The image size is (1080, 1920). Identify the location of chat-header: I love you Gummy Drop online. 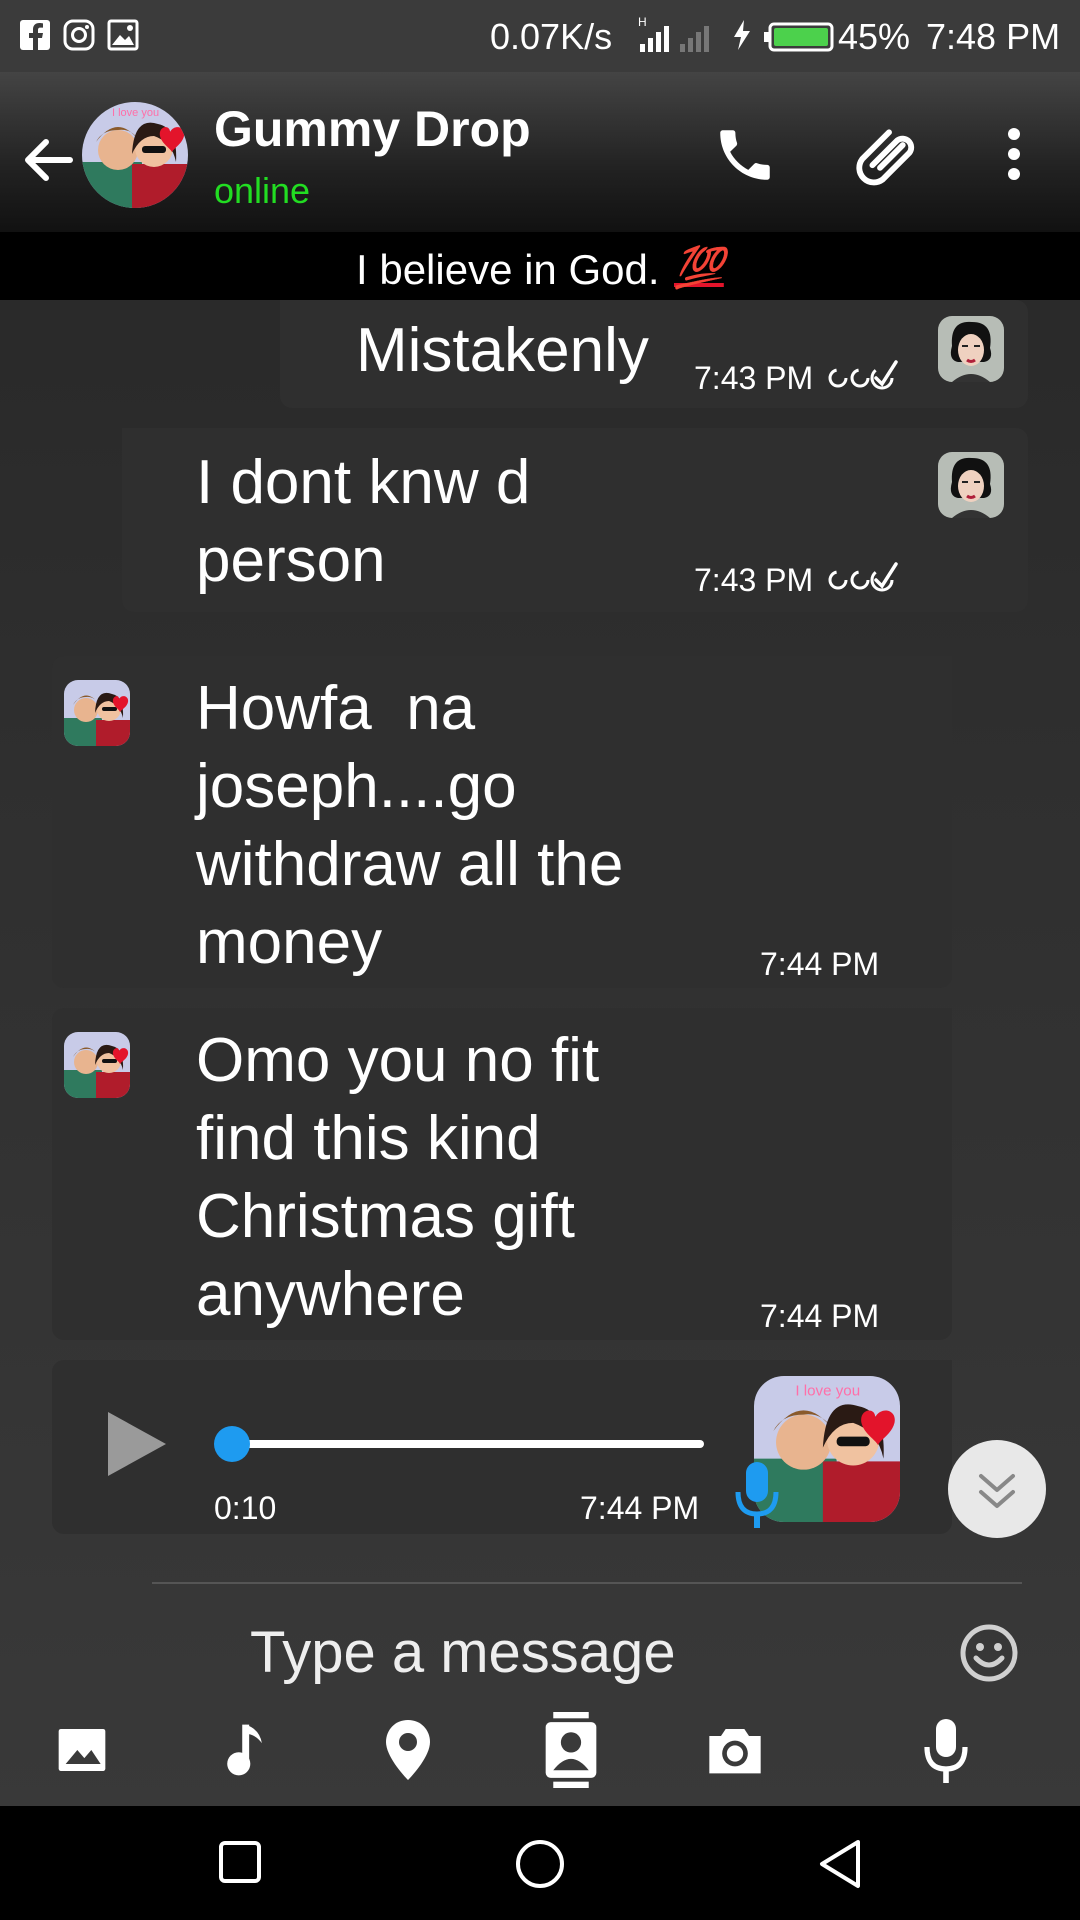
(540, 152).